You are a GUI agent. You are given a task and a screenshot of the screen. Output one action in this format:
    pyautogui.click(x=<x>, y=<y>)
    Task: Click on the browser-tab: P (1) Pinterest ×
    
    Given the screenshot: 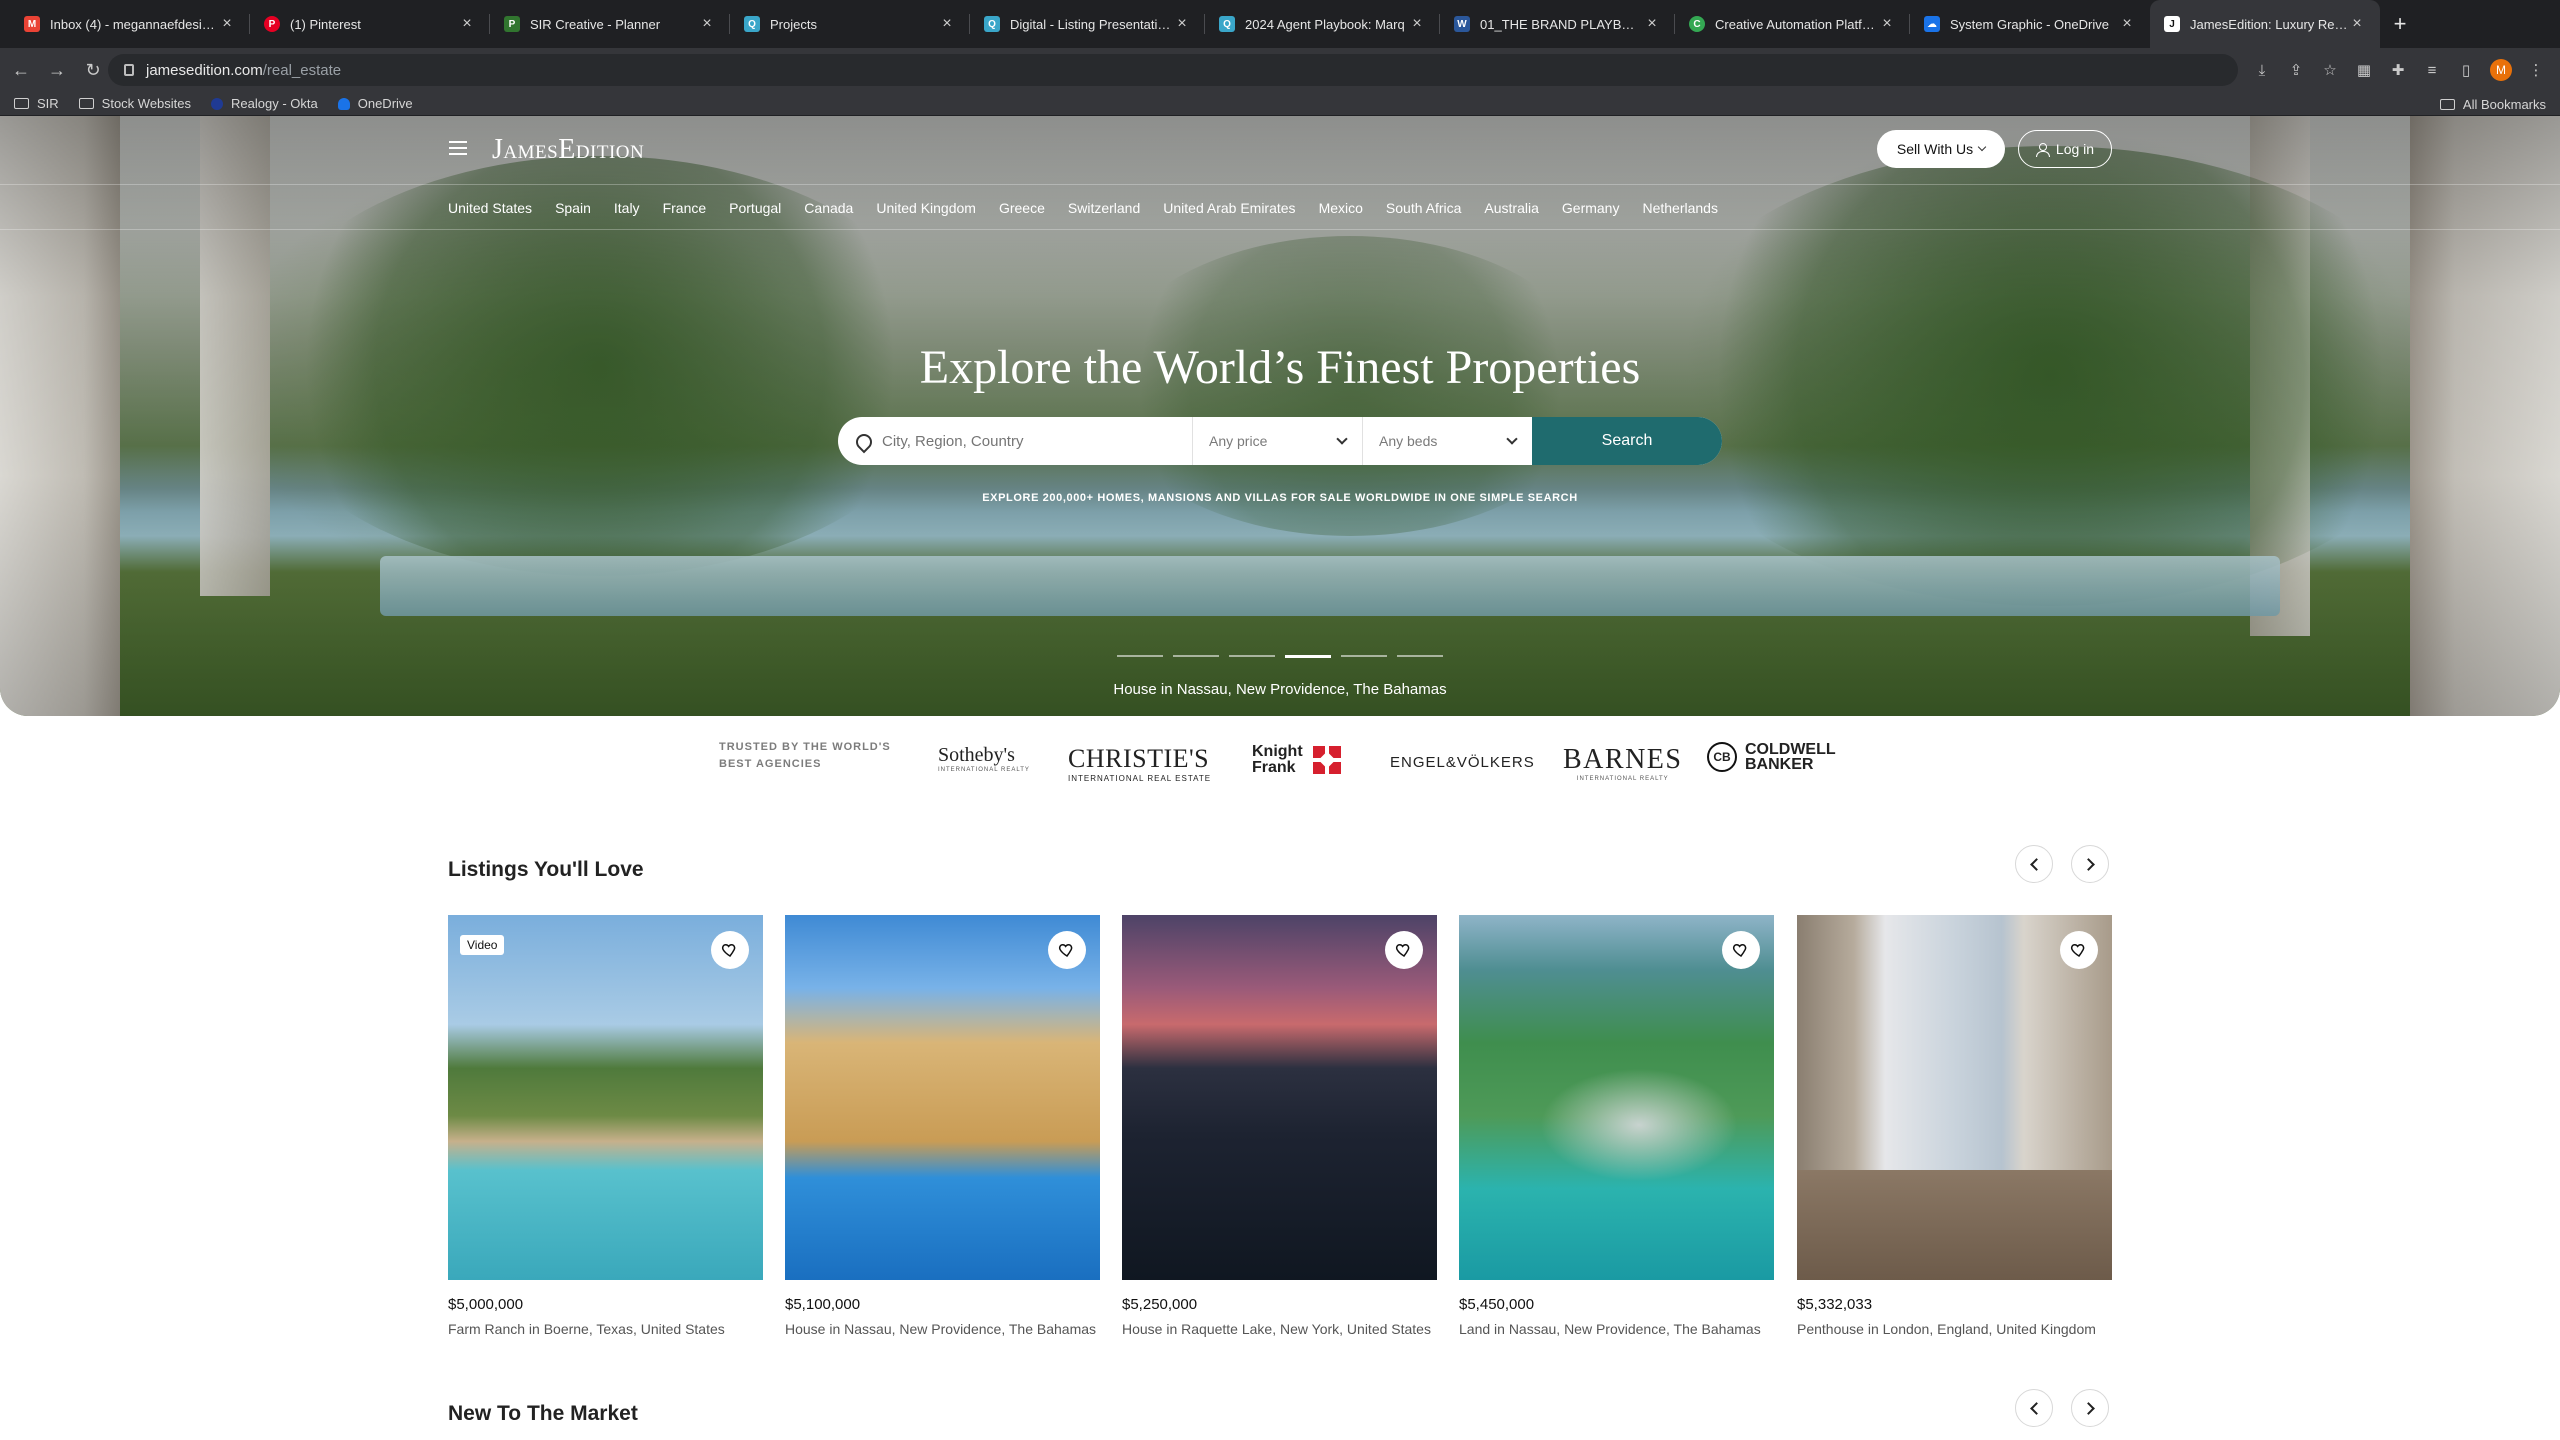 What is the action you would take?
    pyautogui.click(x=370, y=24)
    